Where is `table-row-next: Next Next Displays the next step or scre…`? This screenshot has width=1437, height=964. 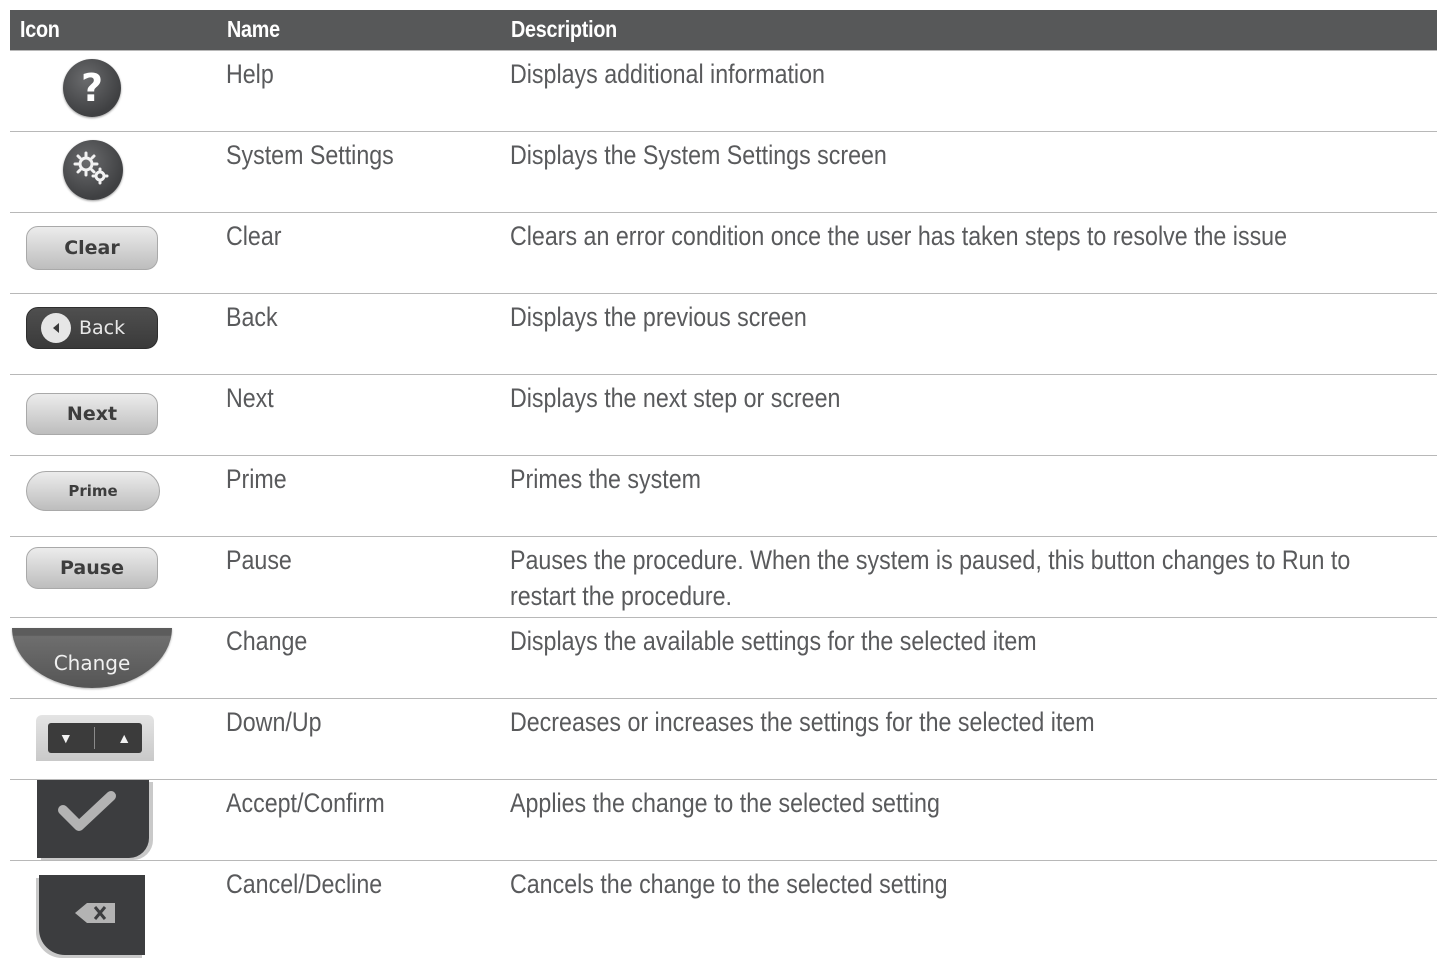
table-row-next: Next Next Displays the next step or scre… is located at coordinates (723, 414).